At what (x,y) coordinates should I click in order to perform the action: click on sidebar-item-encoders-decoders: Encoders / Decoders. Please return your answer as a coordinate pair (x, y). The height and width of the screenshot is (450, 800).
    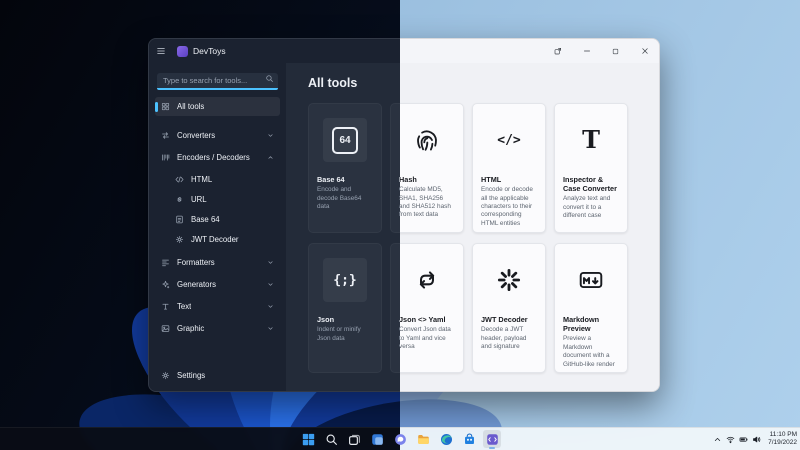
    Looking at the image, I should click on (217, 157).